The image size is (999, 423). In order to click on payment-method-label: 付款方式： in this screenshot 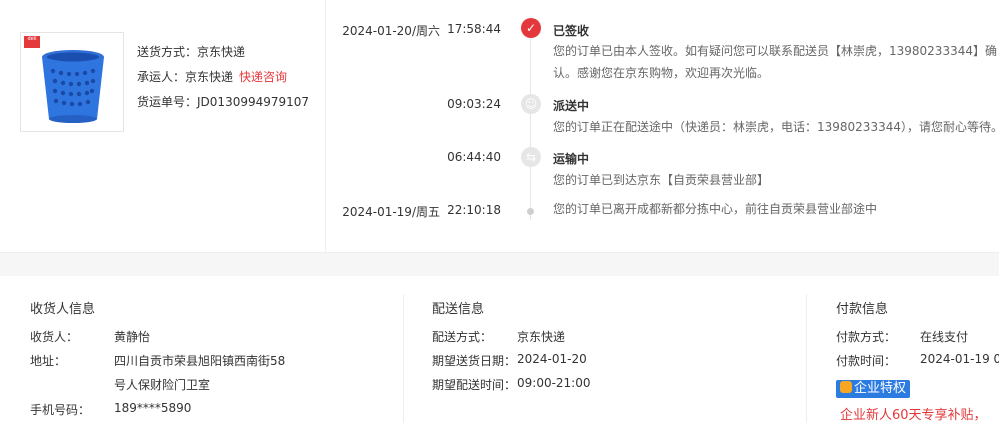, I will do `click(866, 337)`.